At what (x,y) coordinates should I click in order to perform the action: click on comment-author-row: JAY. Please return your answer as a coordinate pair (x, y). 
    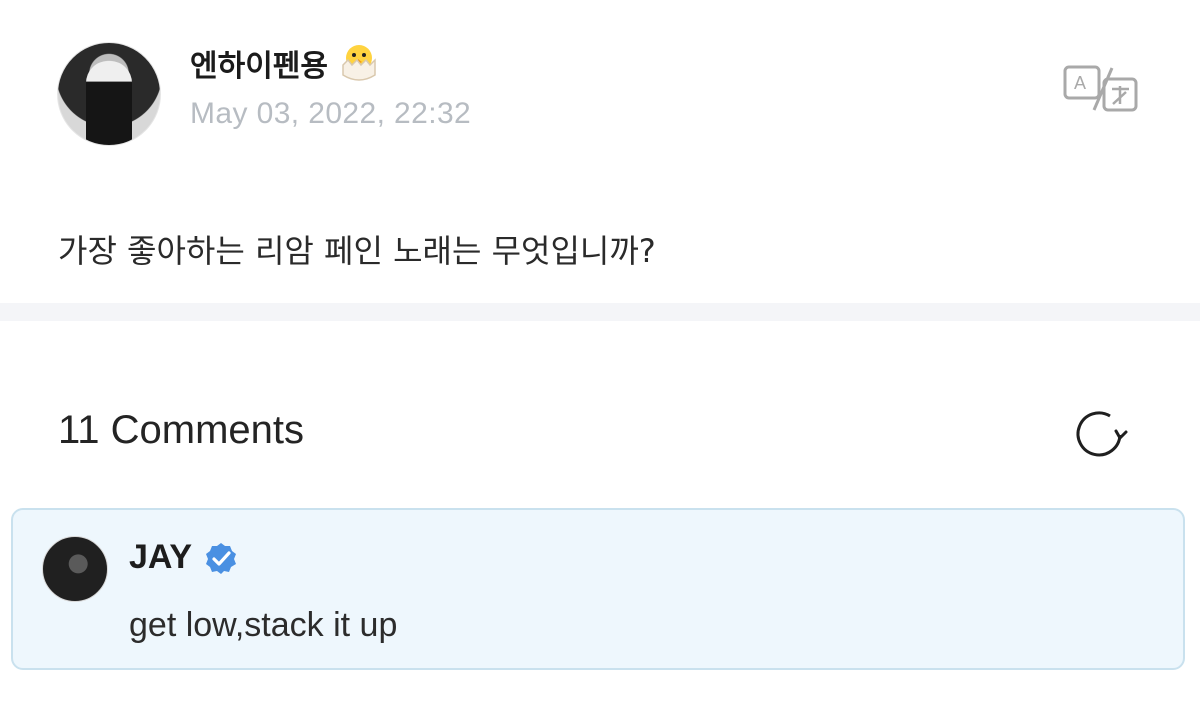
    Looking at the image, I should click on (183, 557).